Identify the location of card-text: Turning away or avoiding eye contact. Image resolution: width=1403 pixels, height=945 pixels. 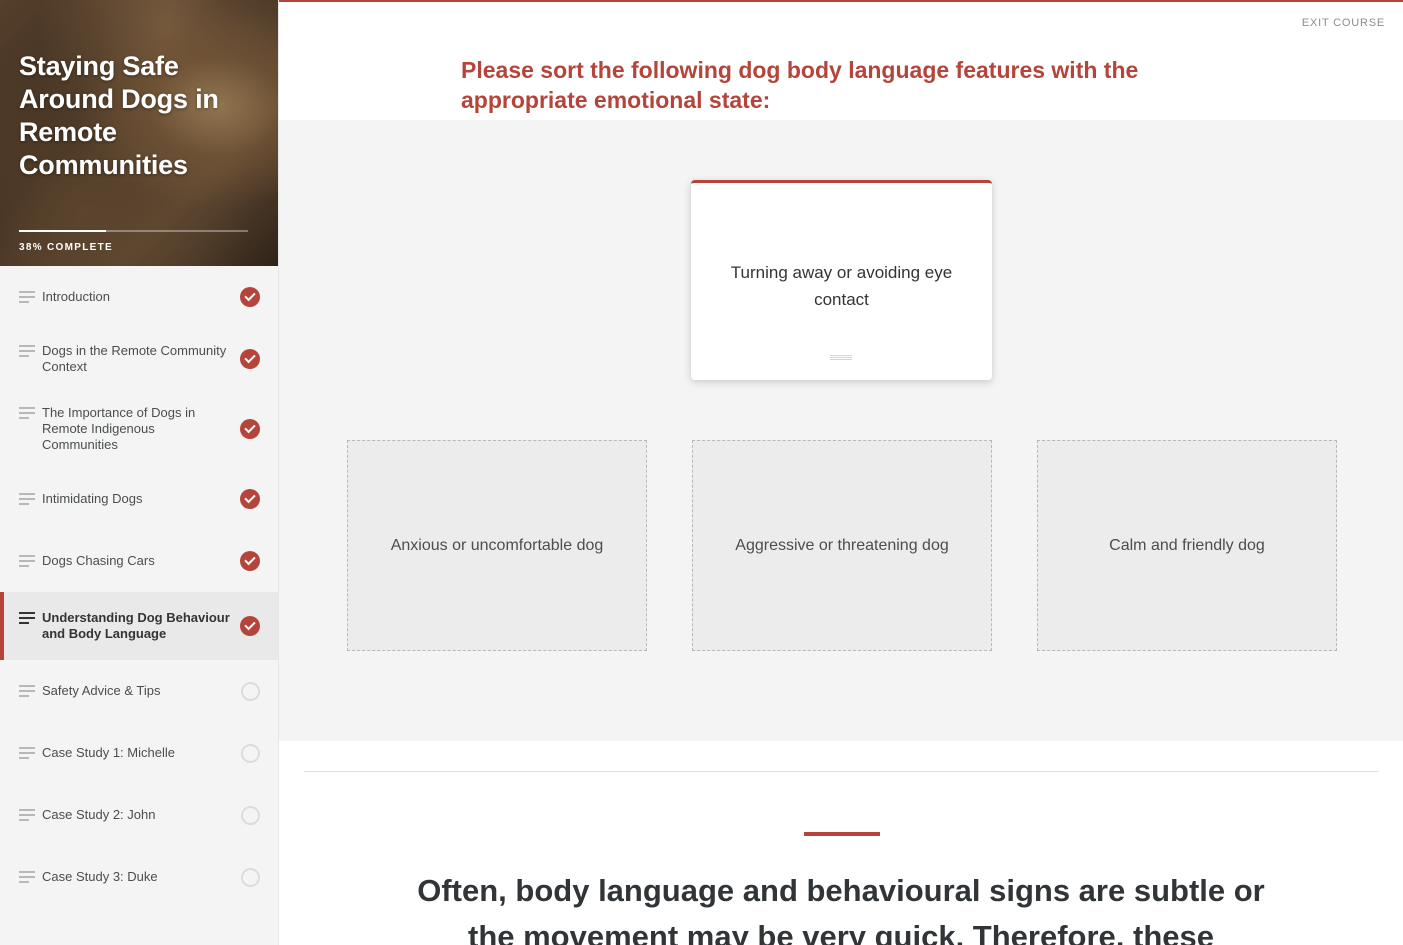
(841, 286).